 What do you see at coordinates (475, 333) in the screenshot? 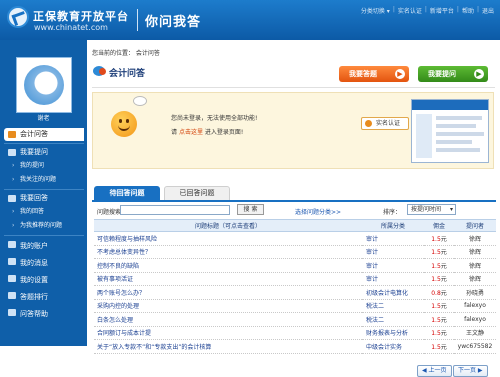
I see `question-asker: 王文静` at bounding box center [475, 333].